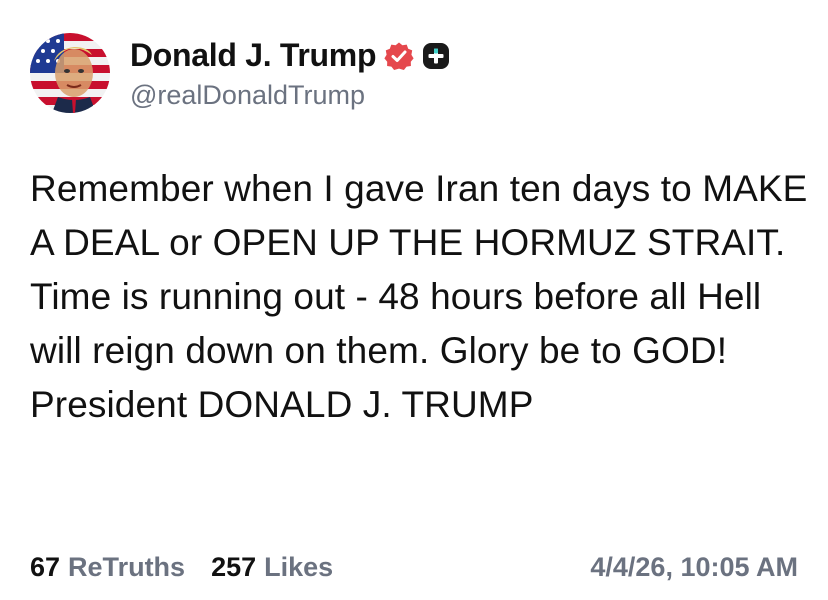 This screenshot has width=828, height=600. What do you see at coordinates (253, 55) in the screenshot?
I see `display-name: Donald J. Trump` at bounding box center [253, 55].